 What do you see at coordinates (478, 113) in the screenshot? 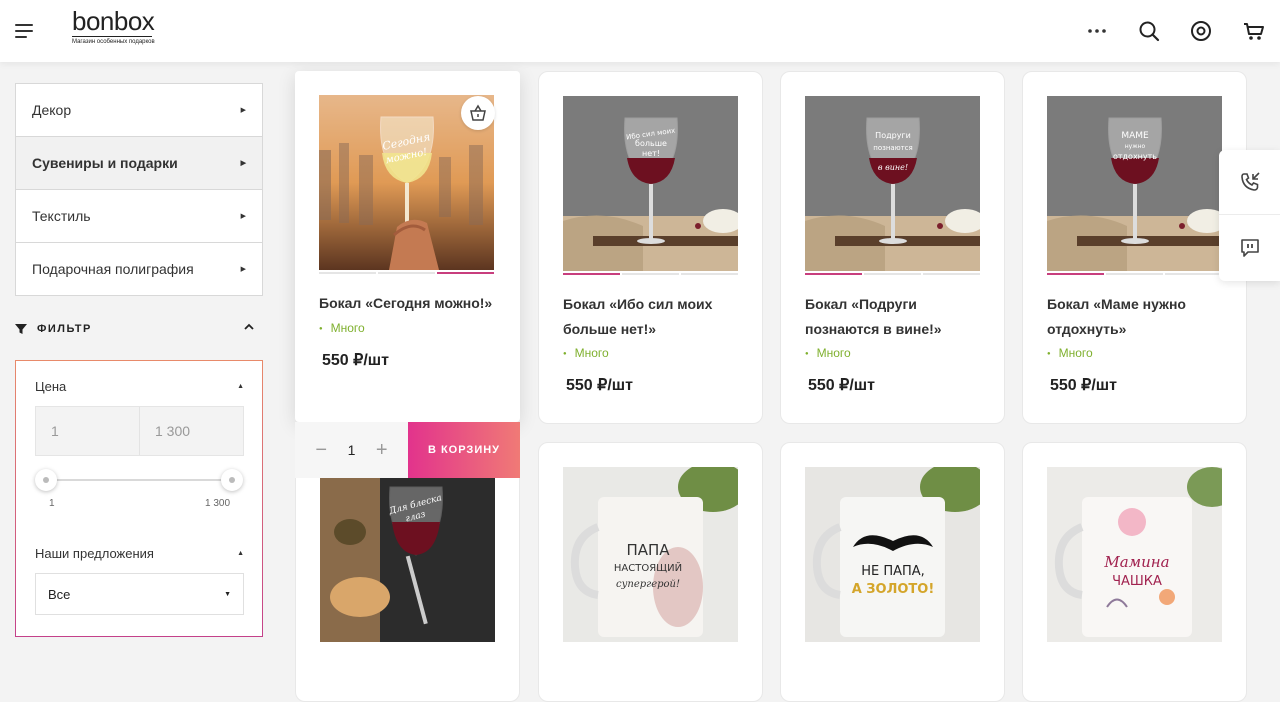
I see `add-to-cart-icon` at bounding box center [478, 113].